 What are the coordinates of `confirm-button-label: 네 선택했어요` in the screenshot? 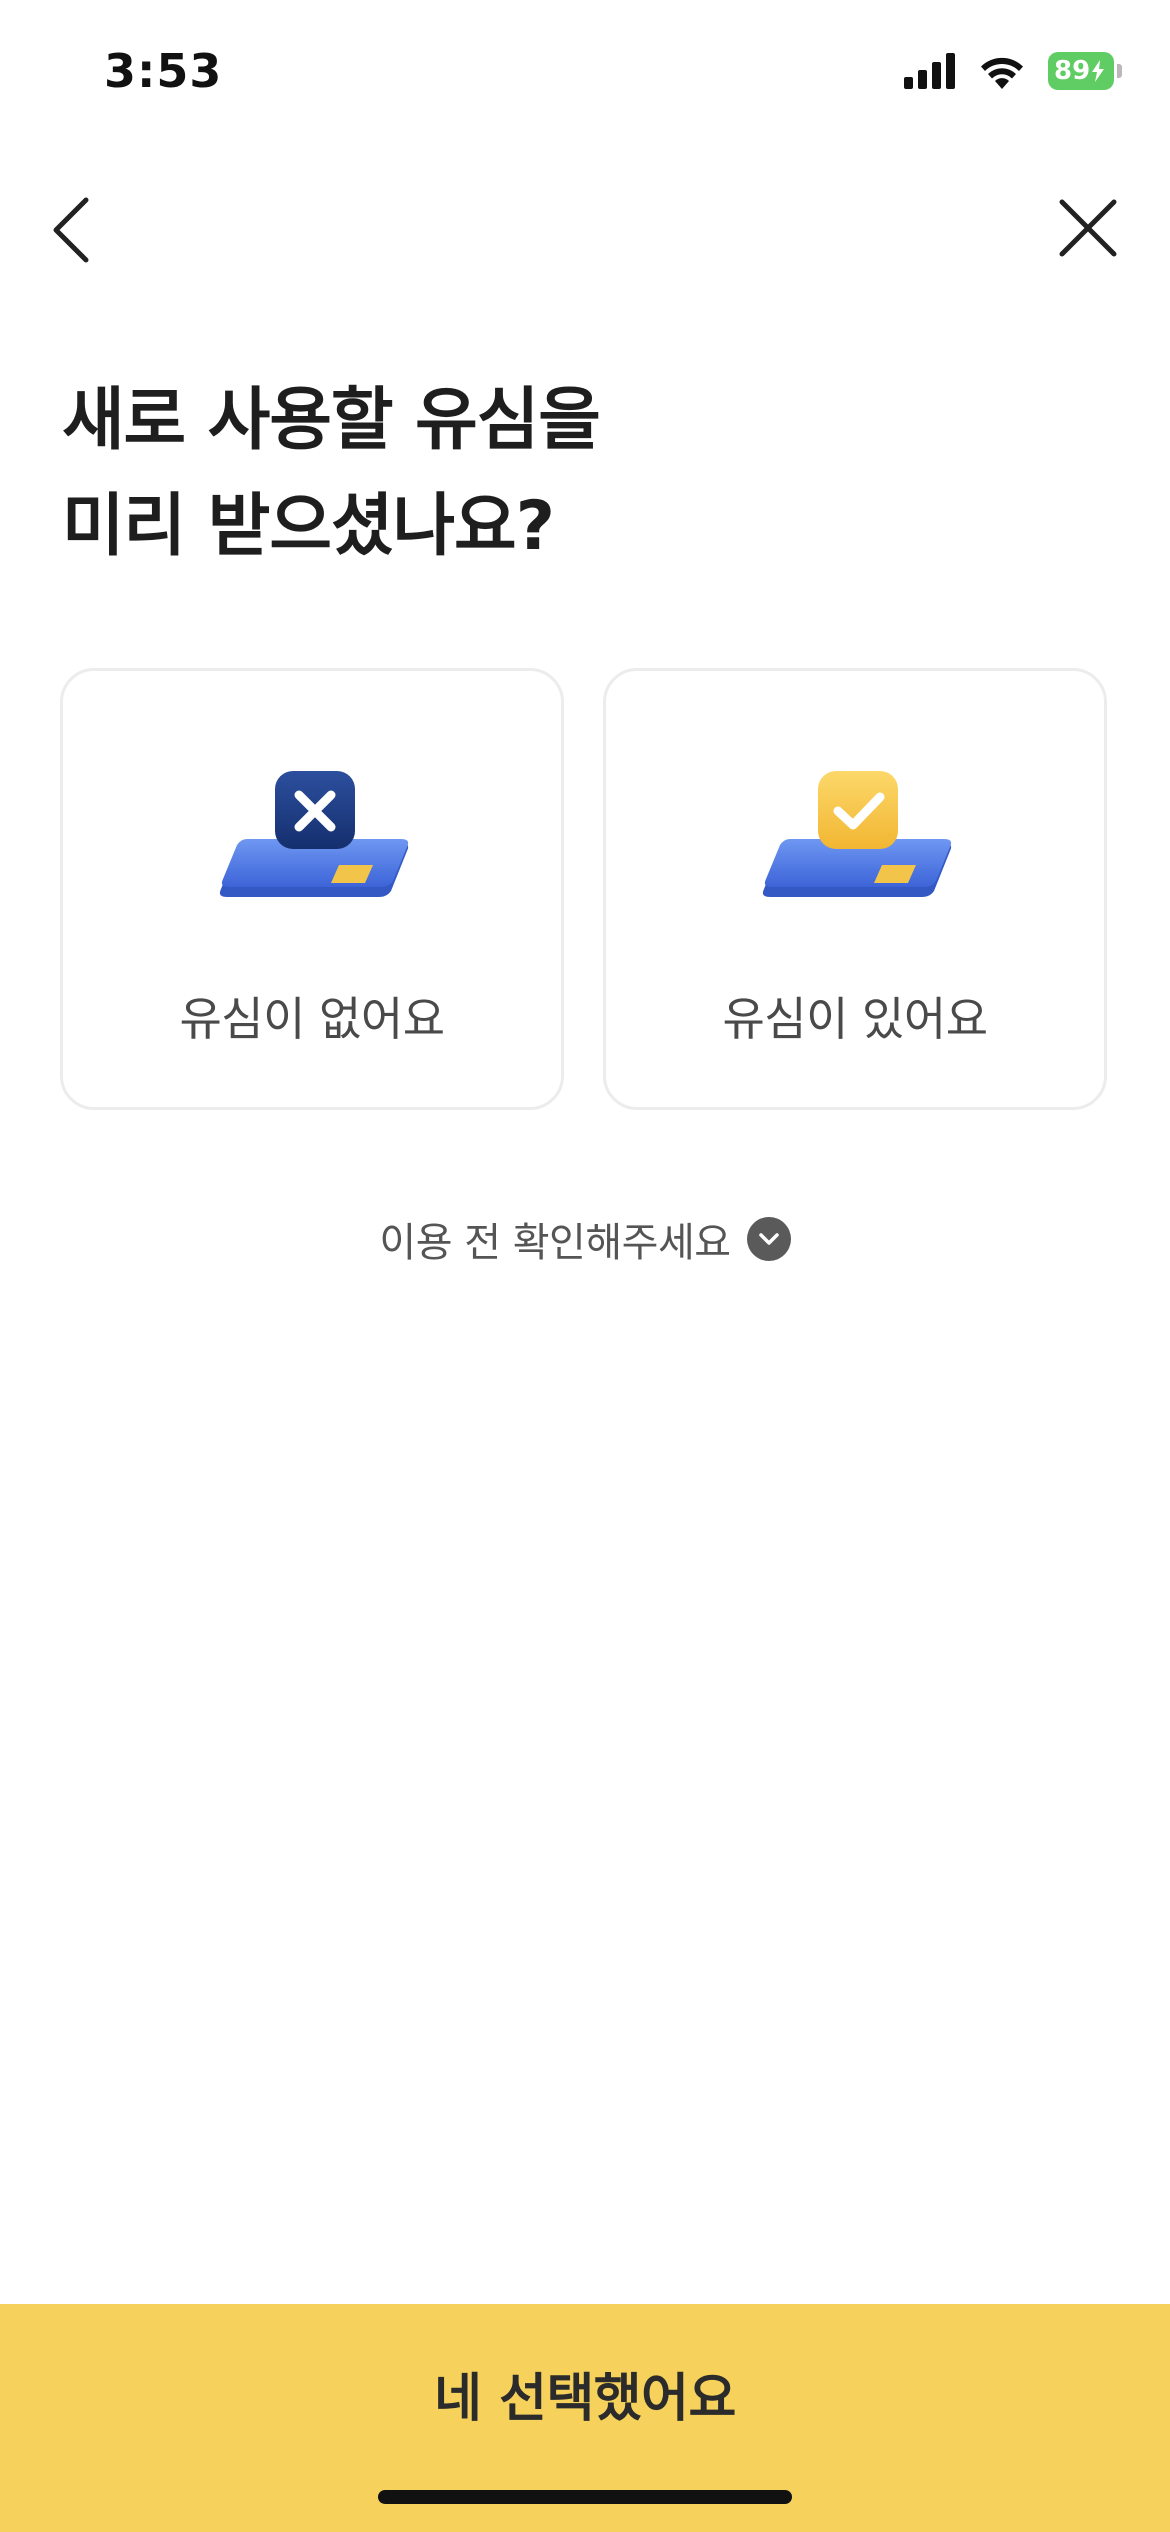 It's located at (585, 2399).